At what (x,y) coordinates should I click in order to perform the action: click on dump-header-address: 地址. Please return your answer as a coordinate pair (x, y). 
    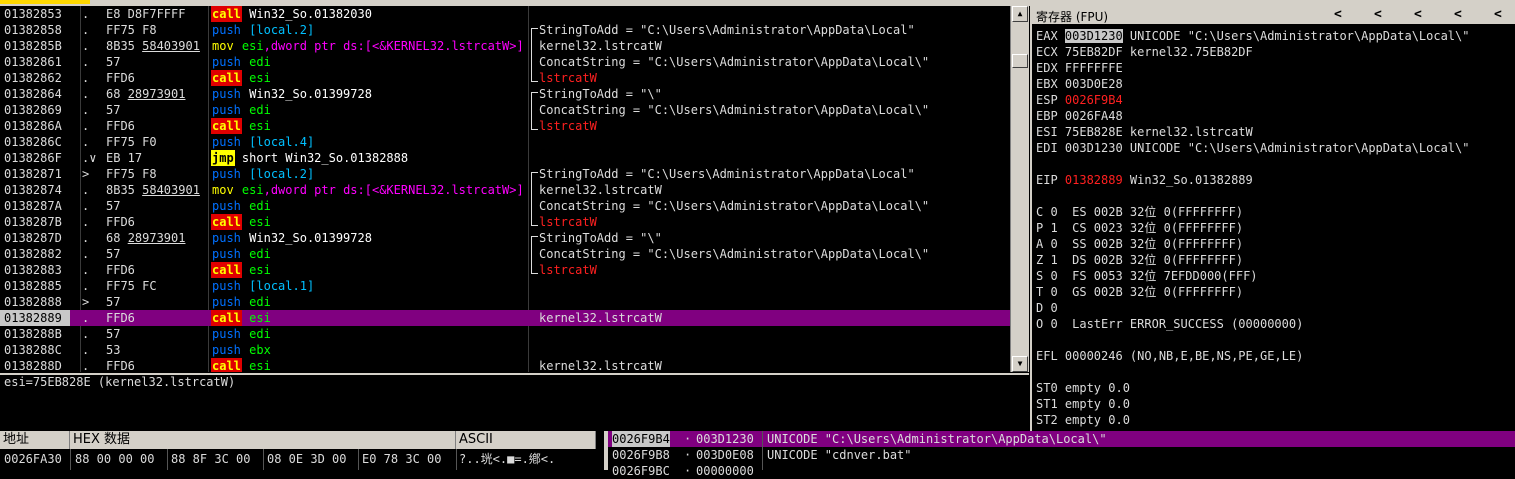
    Looking at the image, I should click on (35, 440).